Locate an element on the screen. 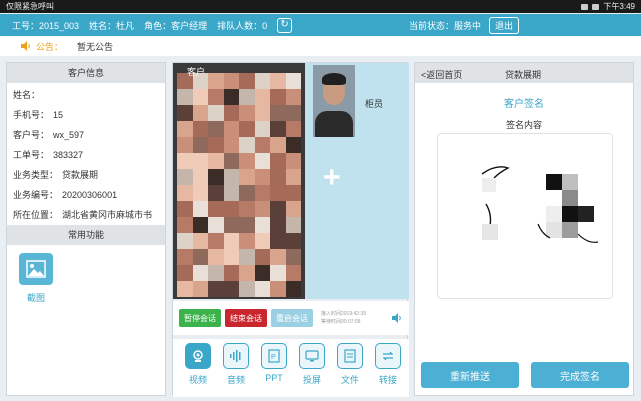 This screenshot has height=401, width=641. pause-session-button: 暂停会话 is located at coordinates (200, 318).